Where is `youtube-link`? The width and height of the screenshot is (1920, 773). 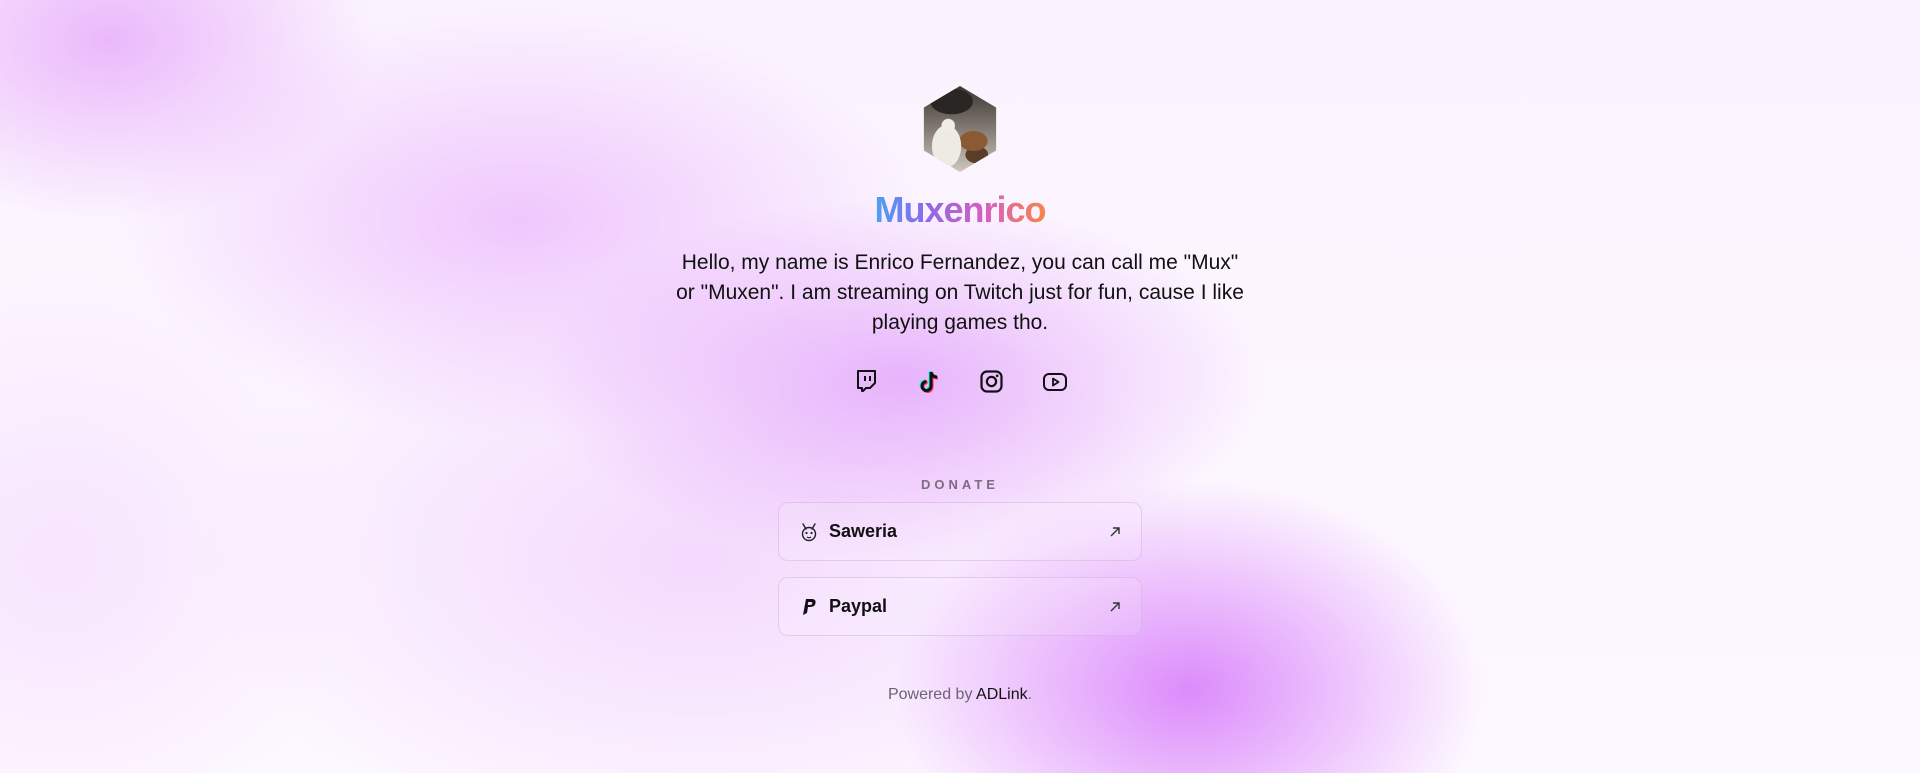 youtube-link is located at coordinates (1054, 381).